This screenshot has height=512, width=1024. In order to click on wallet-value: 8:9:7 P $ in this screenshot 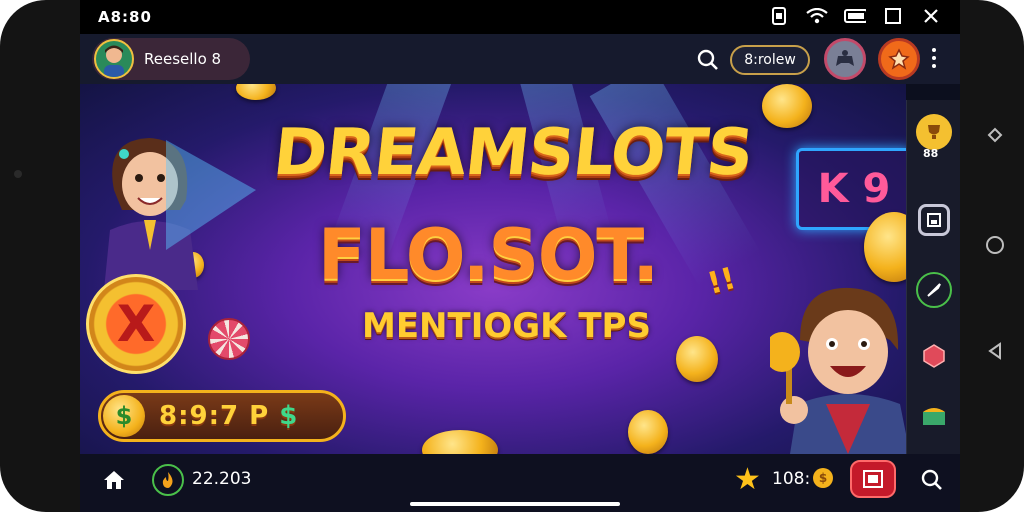, I will do `click(228, 416)`.